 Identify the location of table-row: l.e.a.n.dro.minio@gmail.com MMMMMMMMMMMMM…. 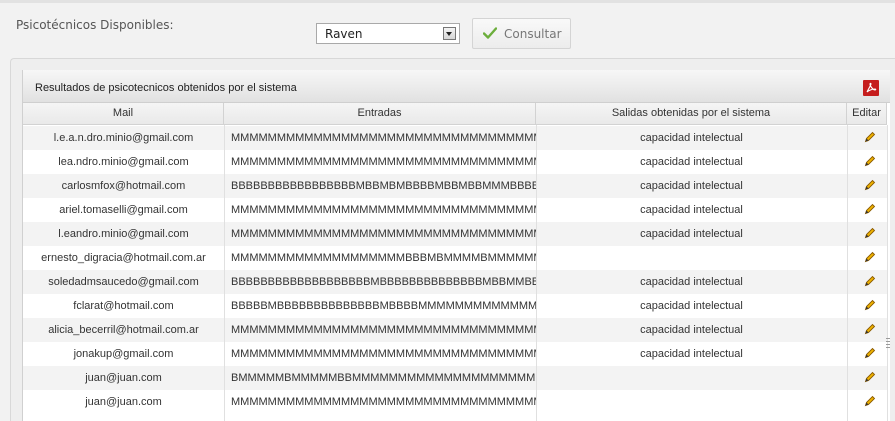
(455, 138).